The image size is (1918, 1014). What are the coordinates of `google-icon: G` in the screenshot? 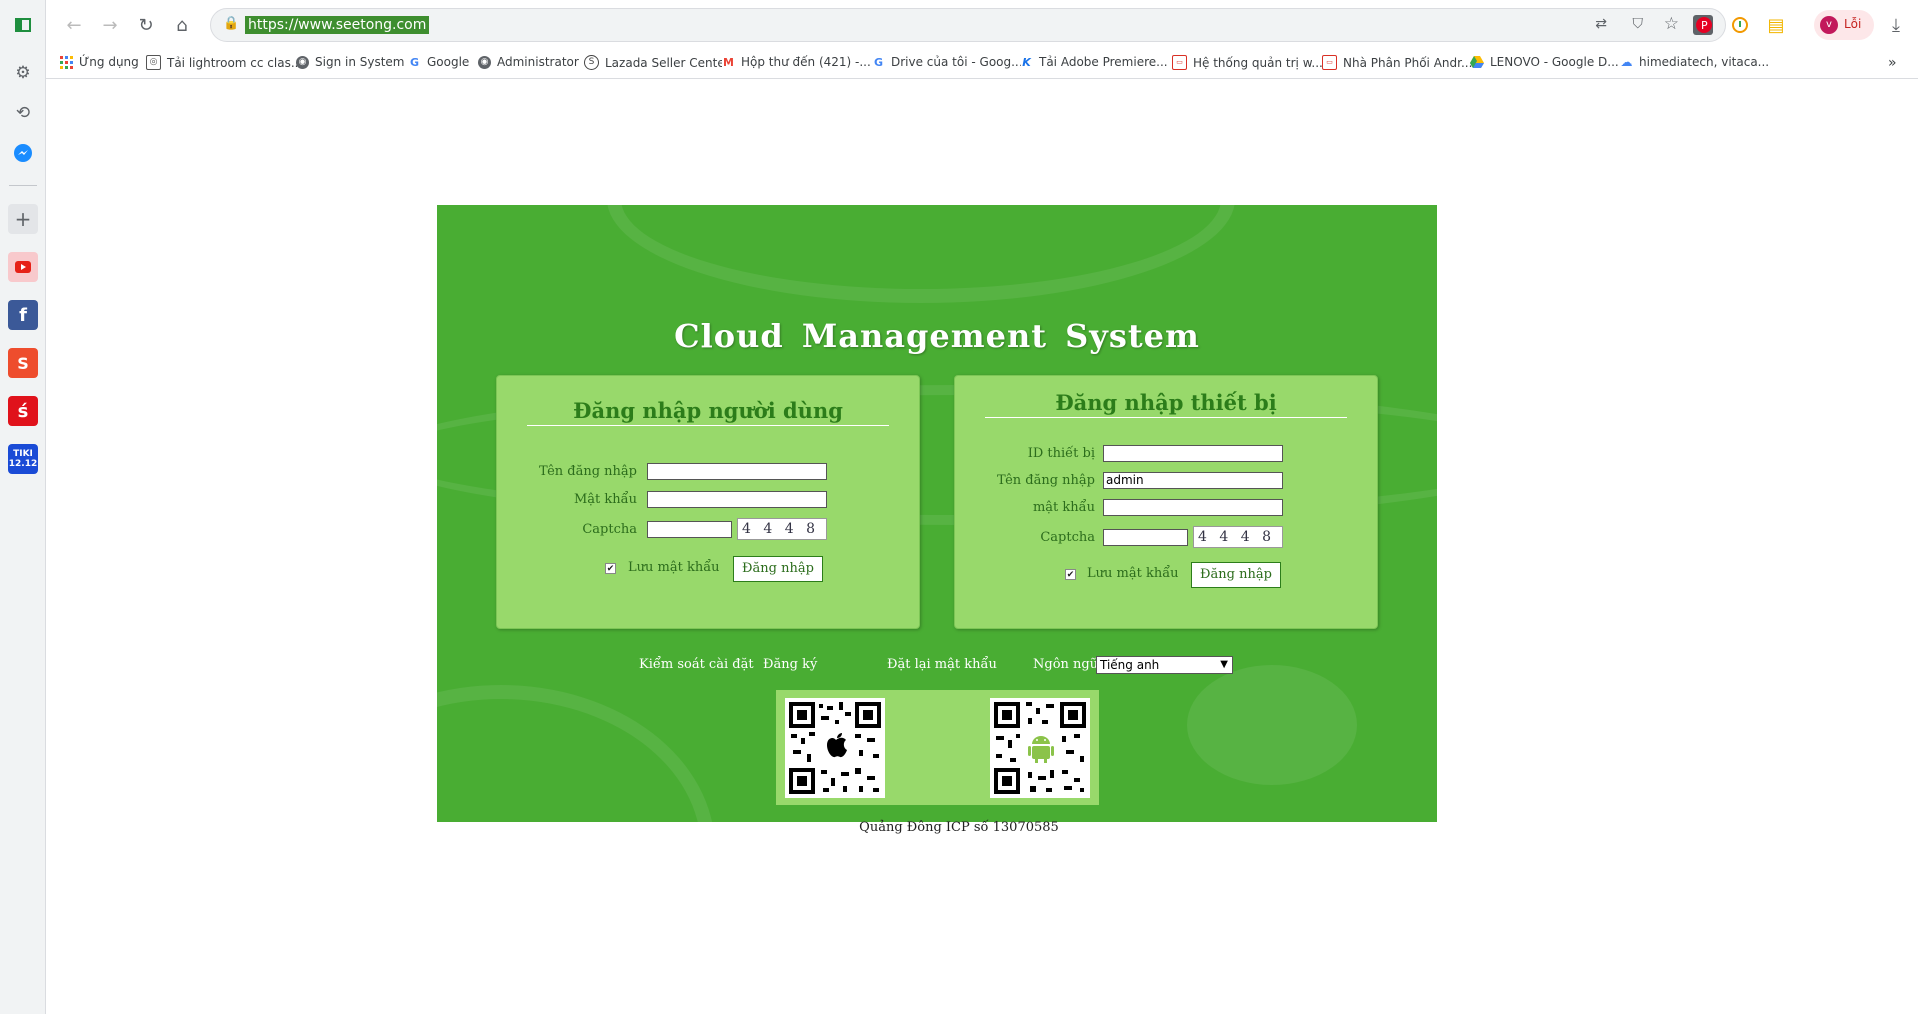 It's located at (414, 62).